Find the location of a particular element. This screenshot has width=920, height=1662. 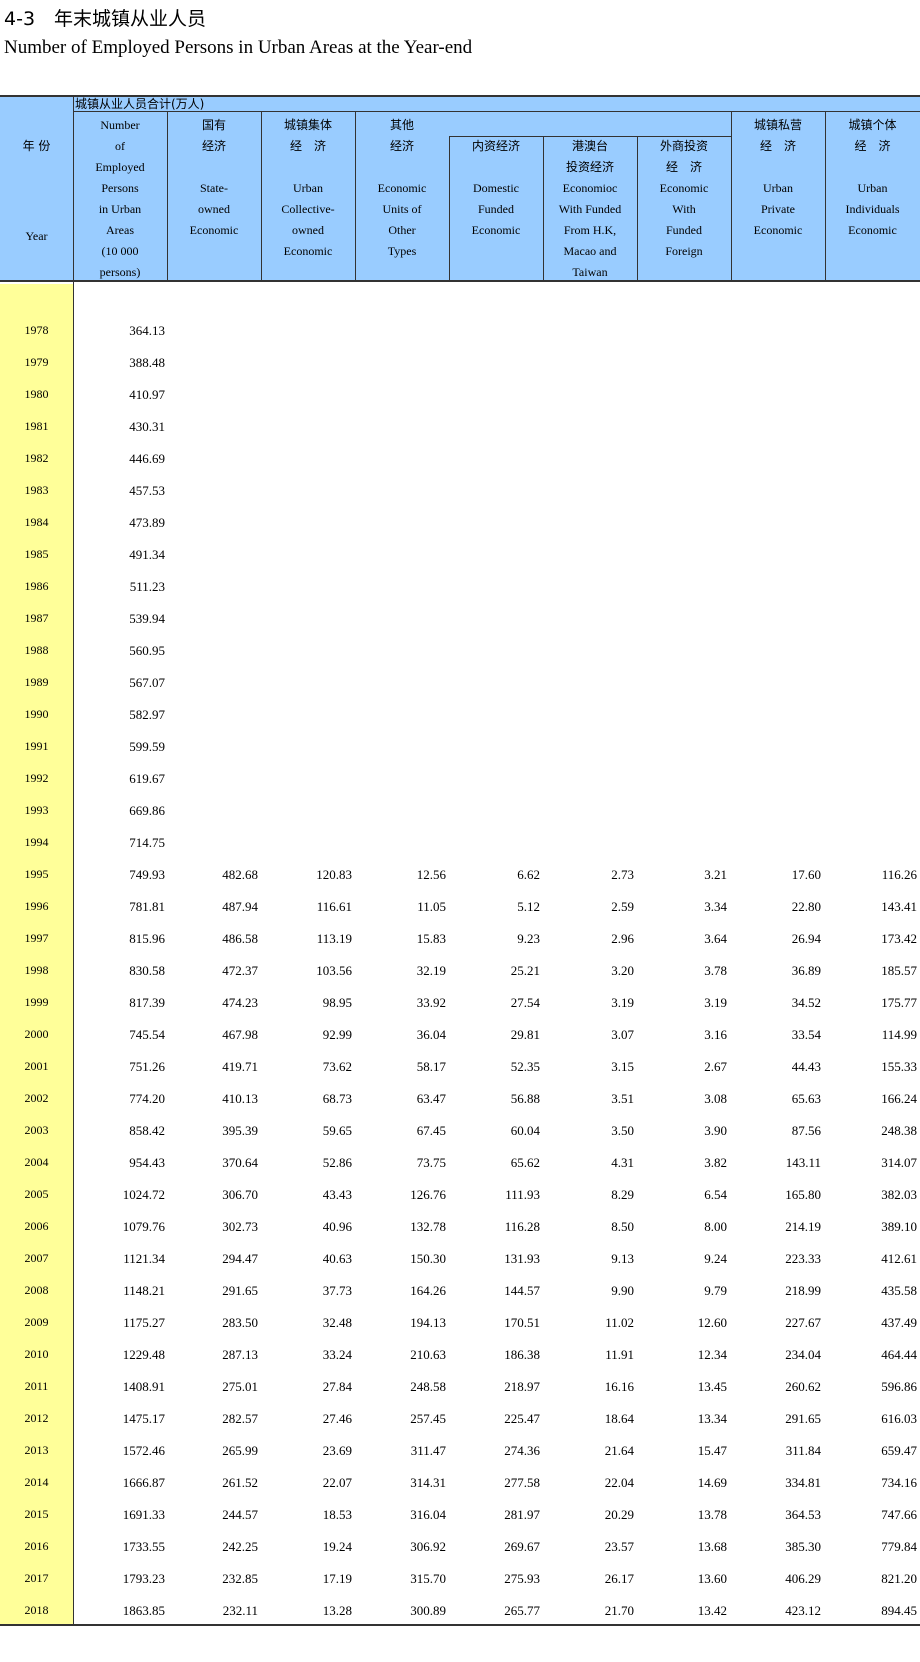

table-row: 1987 539.94 is located at coordinates (460, 620).